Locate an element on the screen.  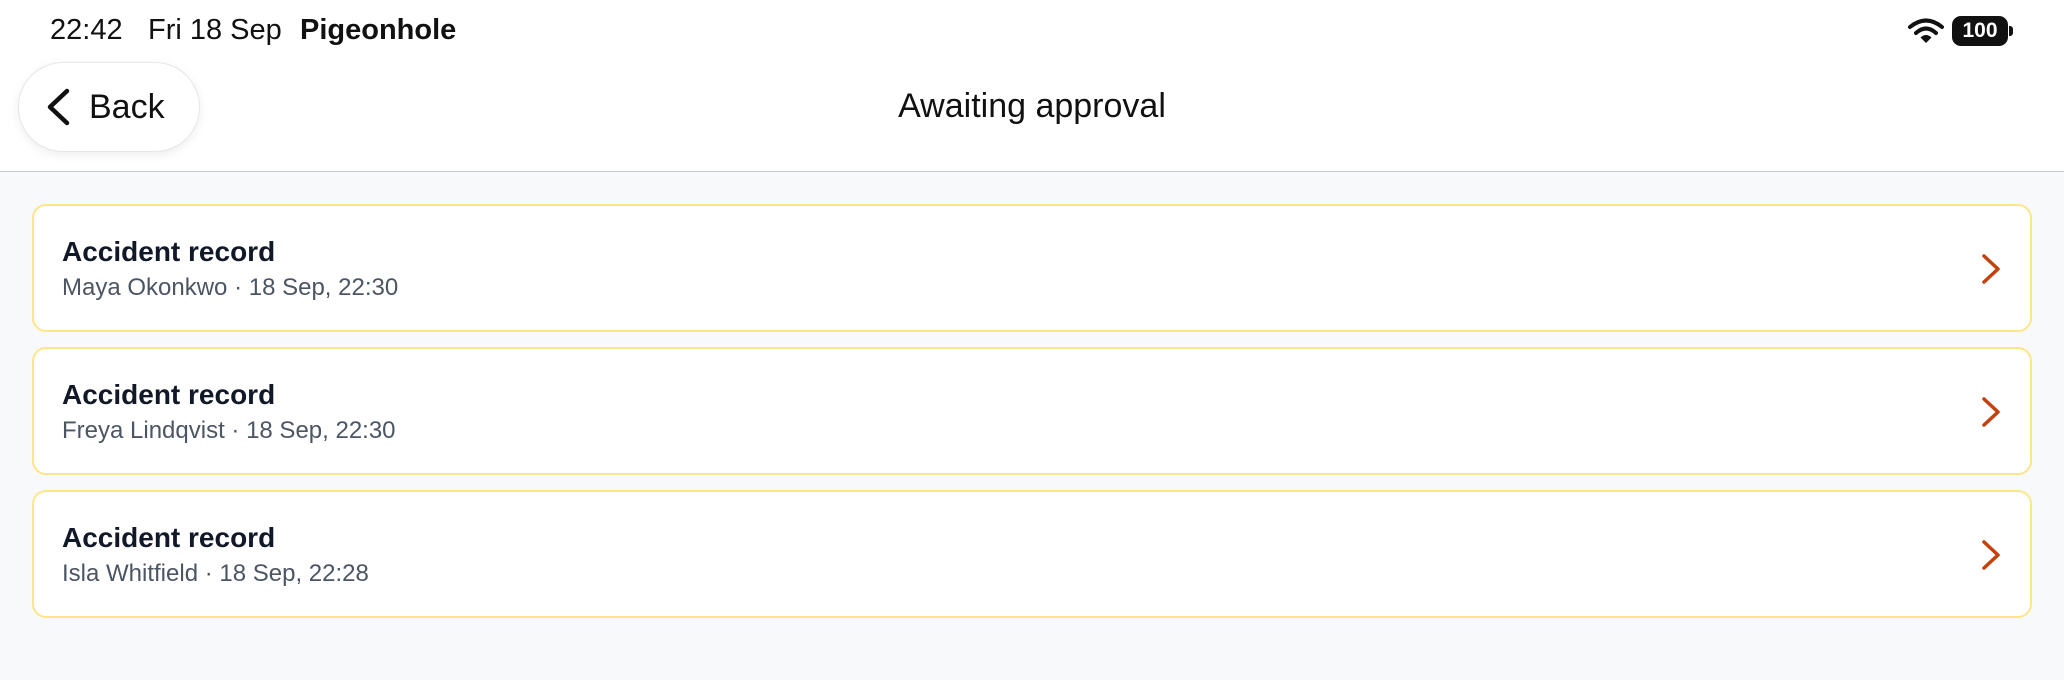
status-time: 22:42 is located at coordinates (86, 30).